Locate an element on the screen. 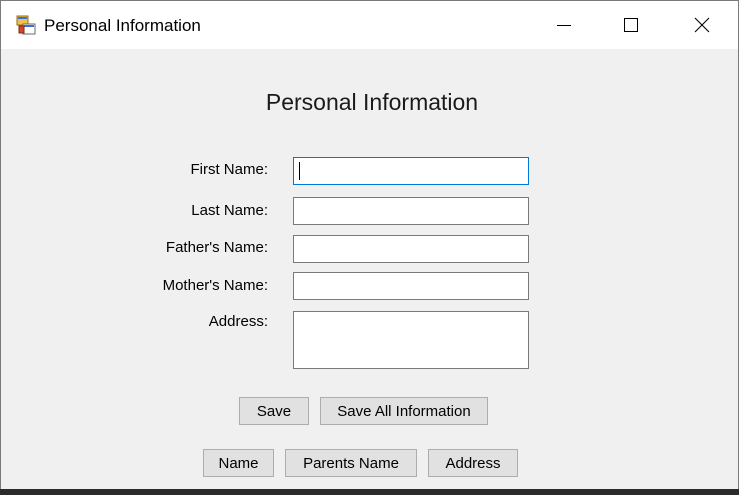  save-button: Save is located at coordinates (274, 411).